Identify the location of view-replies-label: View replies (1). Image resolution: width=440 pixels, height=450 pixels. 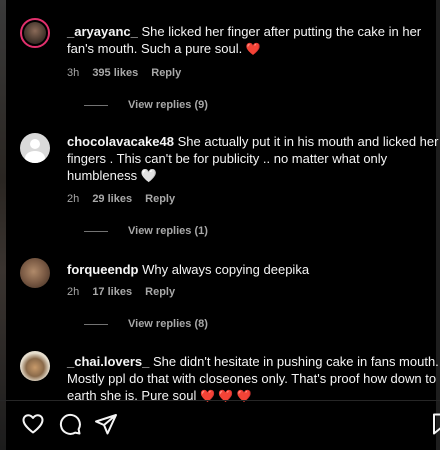
(168, 231).